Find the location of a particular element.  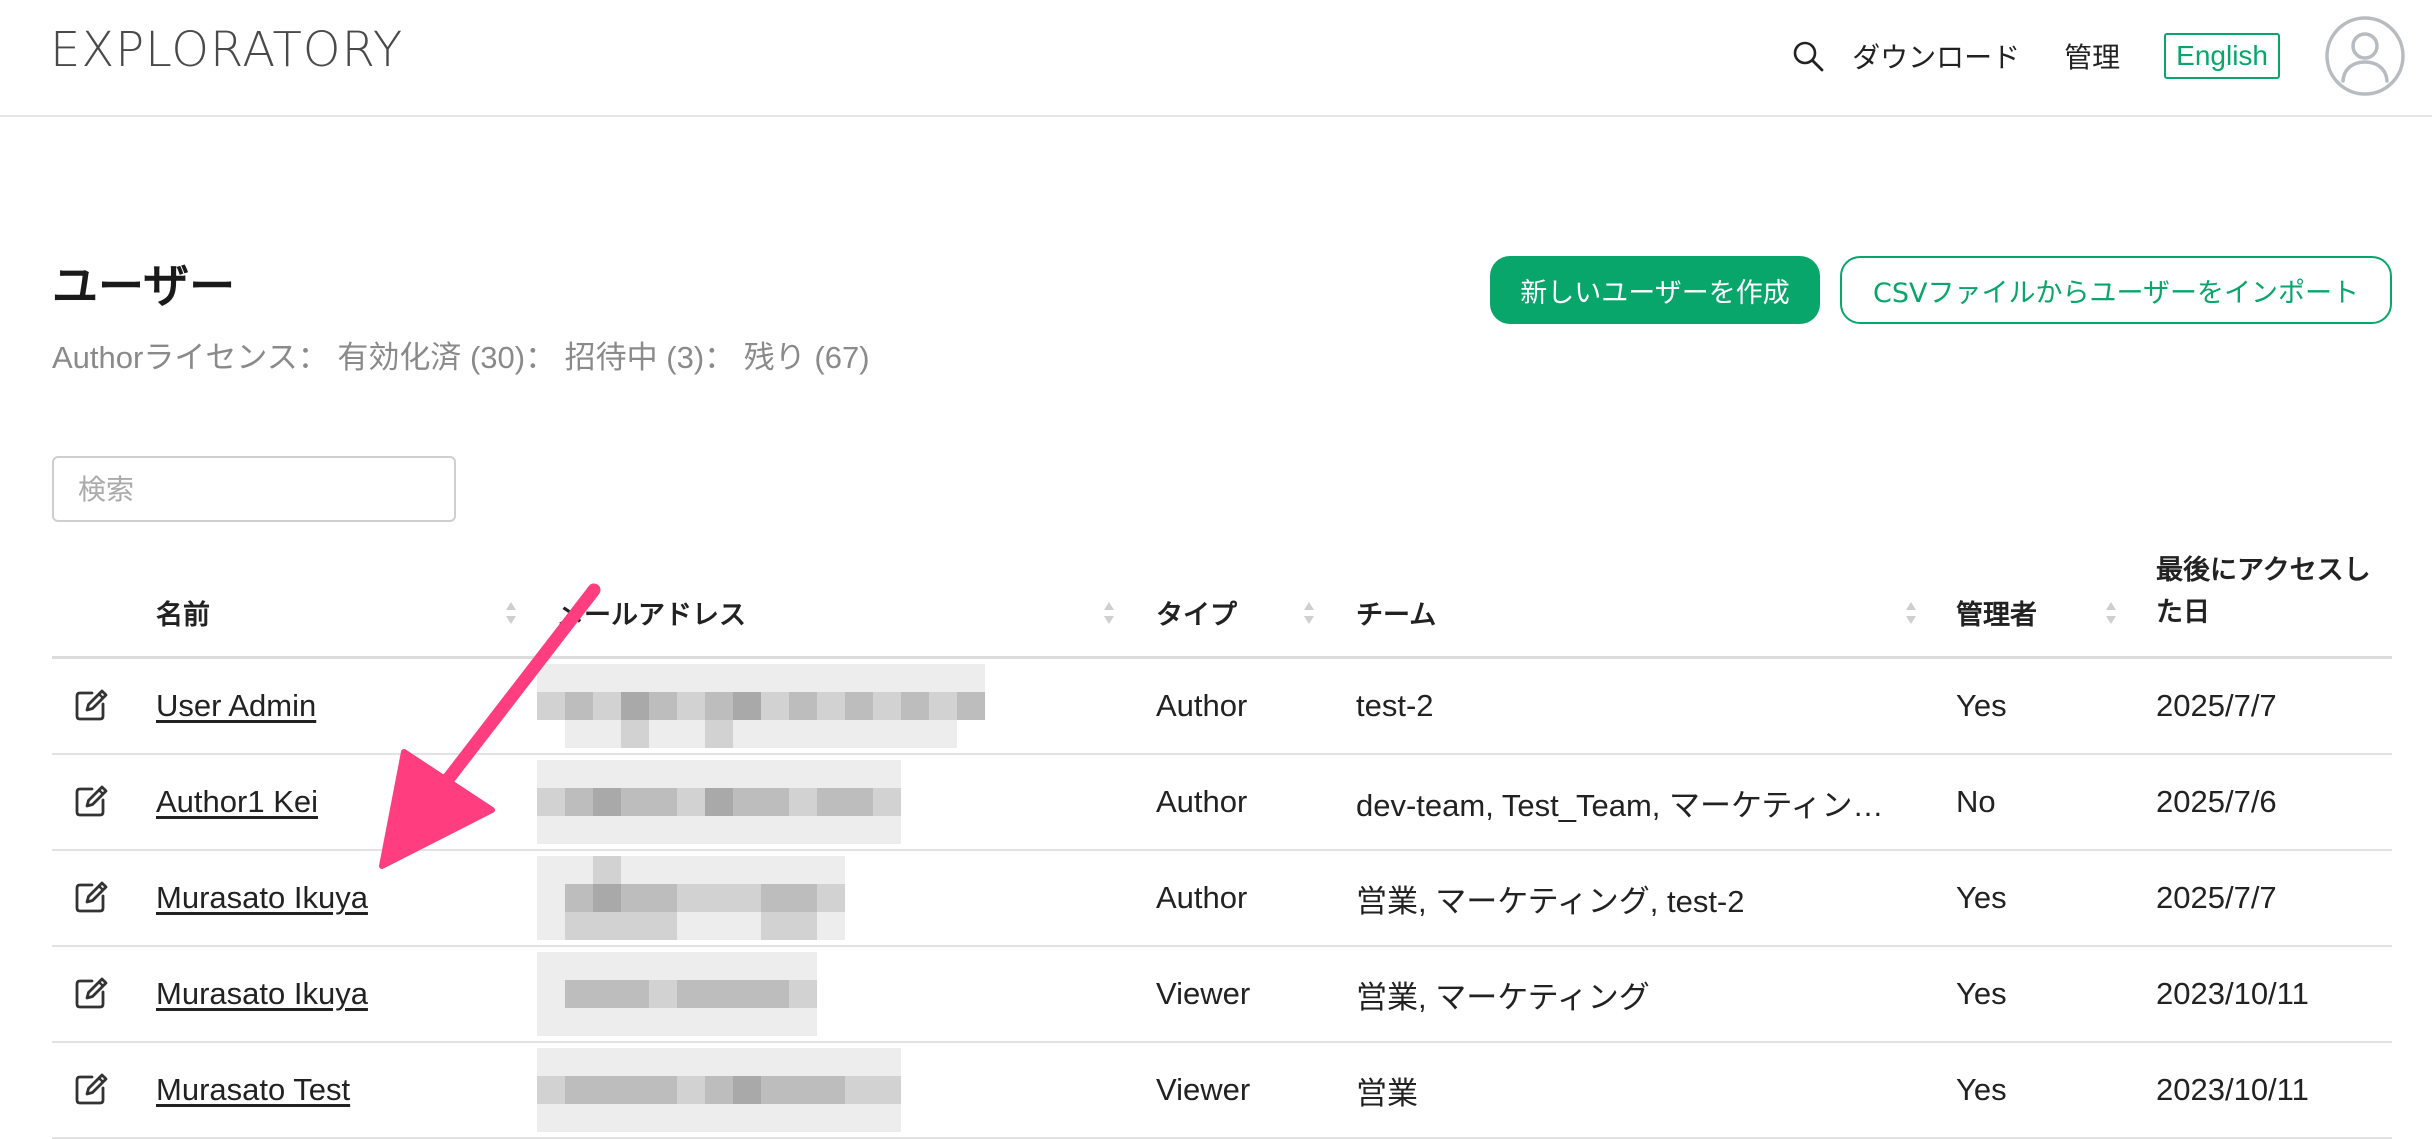

app-logo: EXPLORATORY is located at coordinates (226, 50).